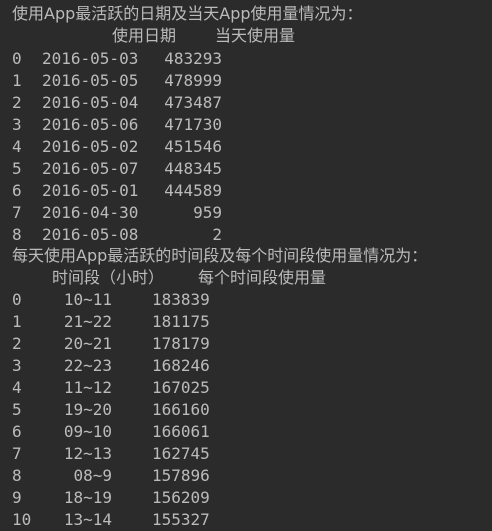 The height and width of the screenshot is (531, 492). I want to click on row-count: 155327, so click(181, 519).